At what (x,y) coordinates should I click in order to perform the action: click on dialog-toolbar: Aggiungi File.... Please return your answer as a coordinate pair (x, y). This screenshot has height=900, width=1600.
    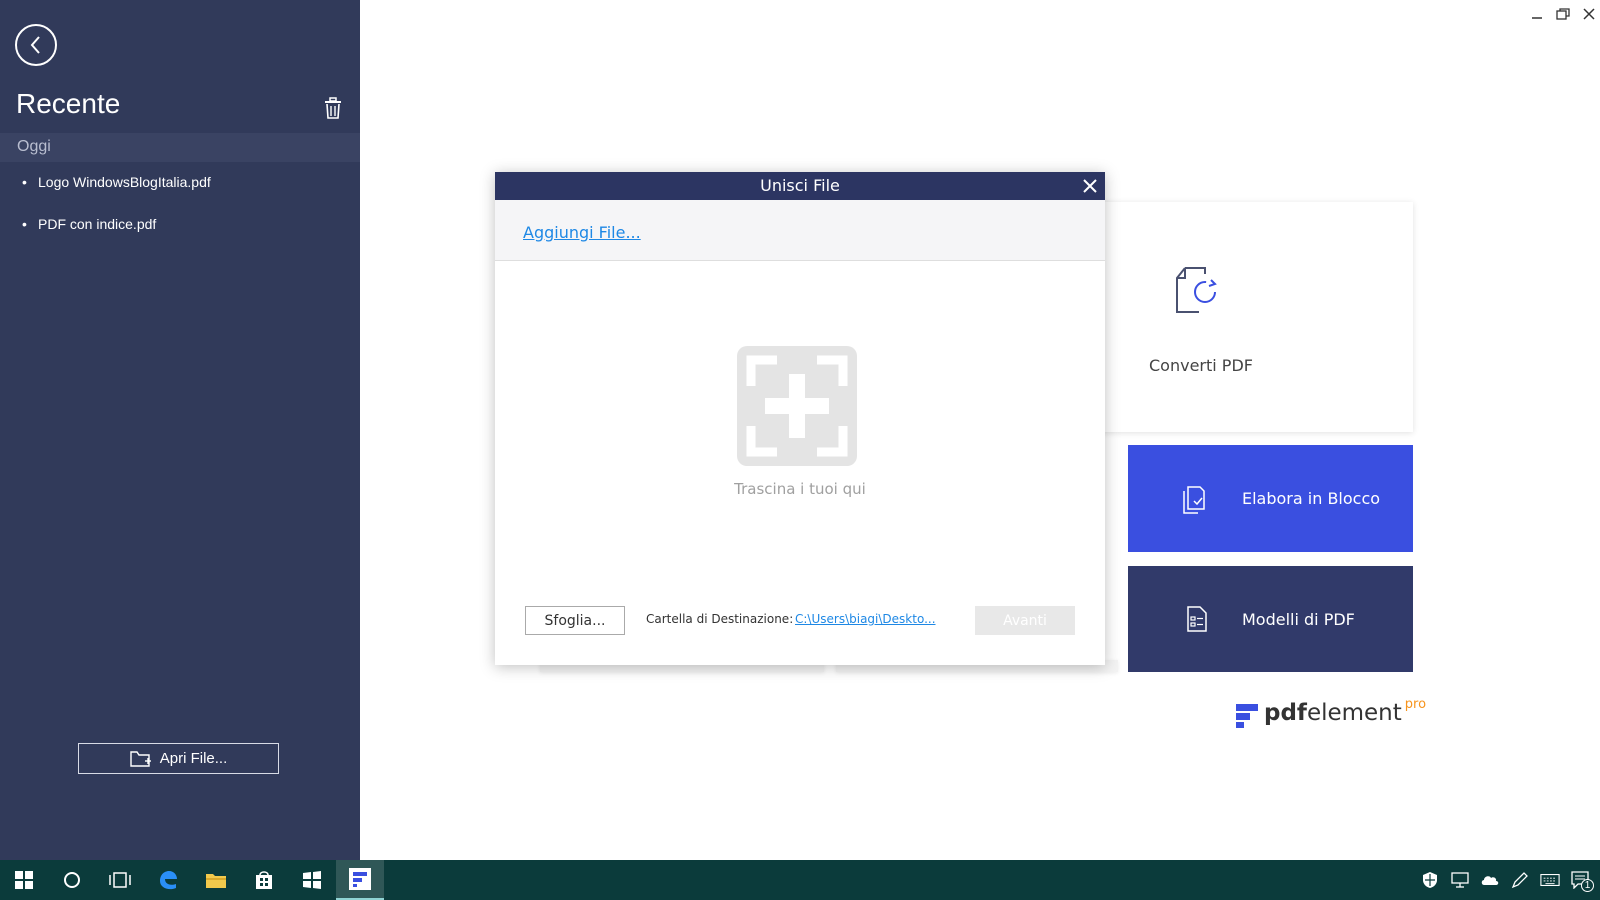
    Looking at the image, I should click on (800, 230).